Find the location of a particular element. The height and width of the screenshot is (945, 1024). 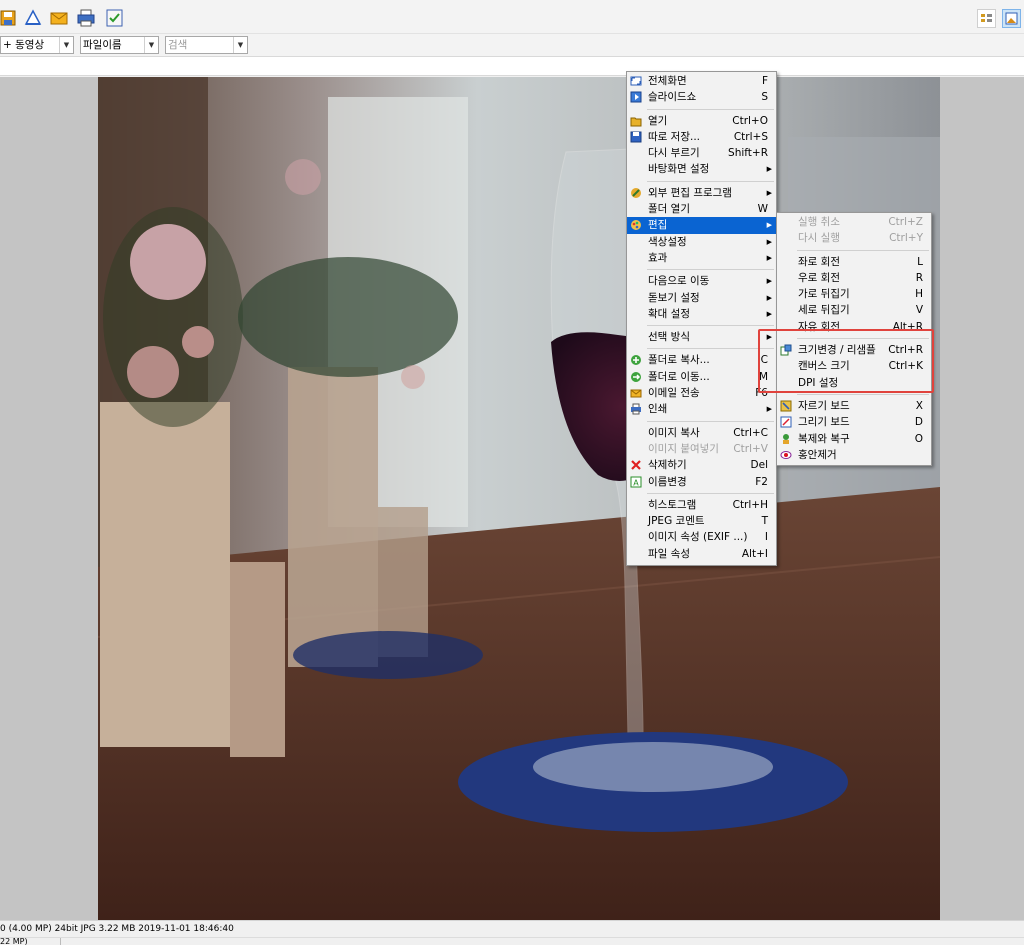

menu-item-label: 캔버스 크기 is located at coordinates (824, 366).